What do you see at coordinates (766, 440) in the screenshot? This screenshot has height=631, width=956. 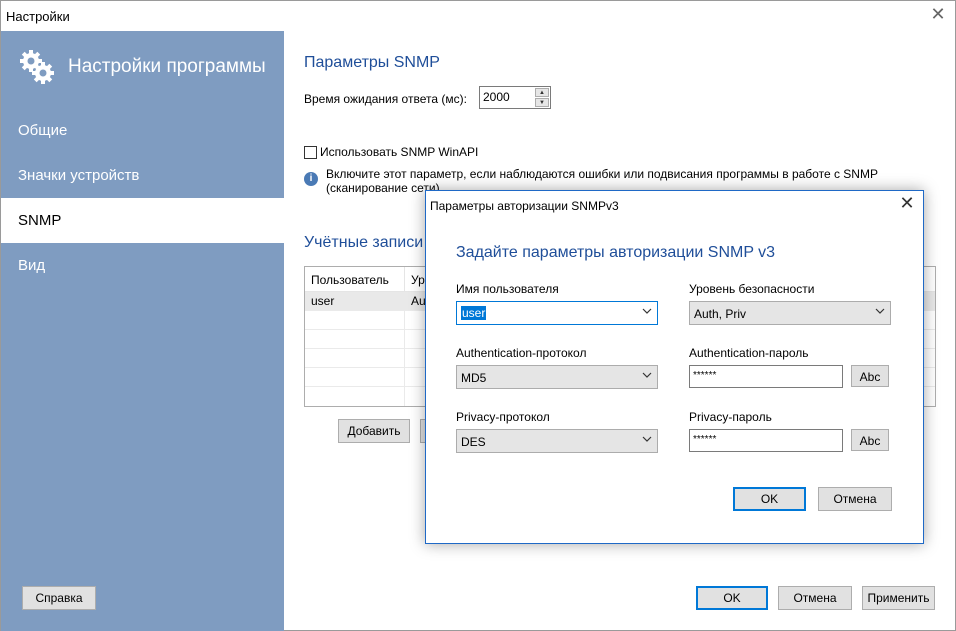 I see `privacy-password-field: ******` at bounding box center [766, 440].